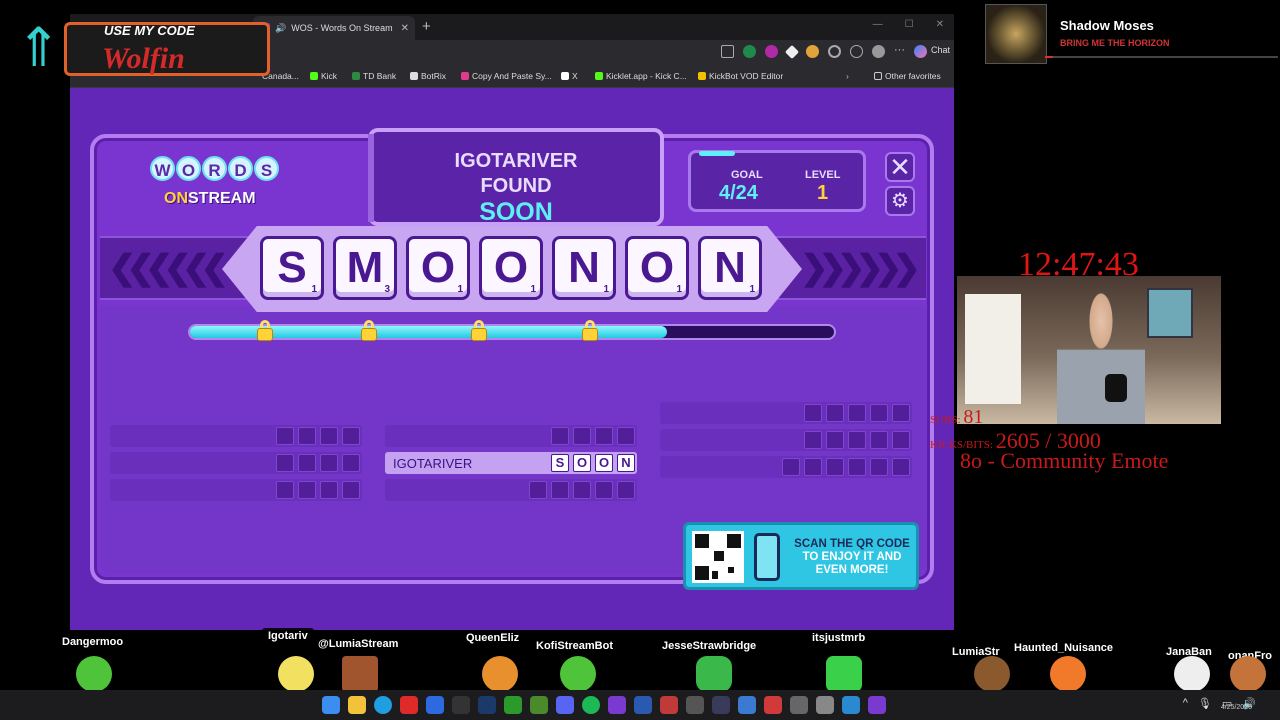  What do you see at coordinates (565, 705) in the screenshot?
I see `discord-icon` at bounding box center [565, 705].